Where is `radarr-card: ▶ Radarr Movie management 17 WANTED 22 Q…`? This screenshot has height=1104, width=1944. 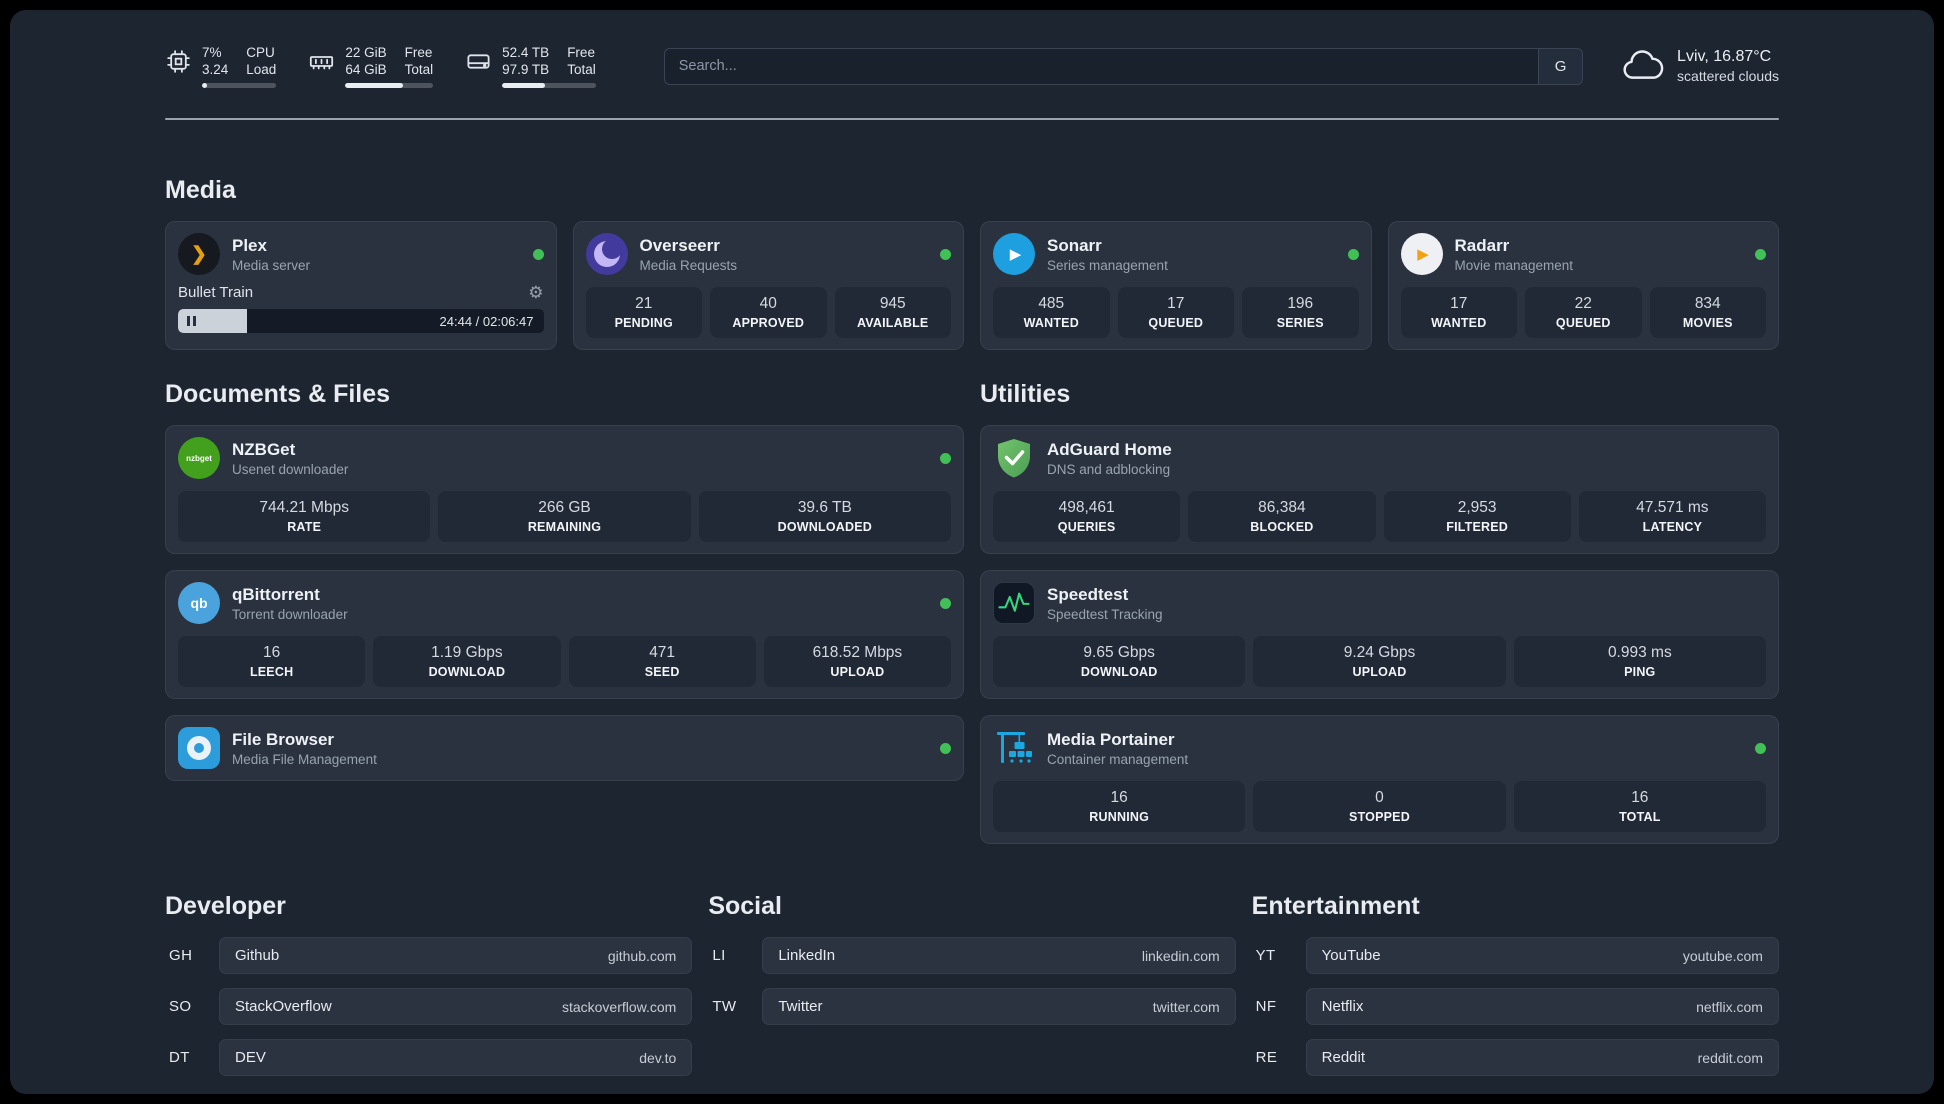
radarr-card: ▶ Radarr Movie management 17 WANTED 22 Q… is located at coordinates (1583, 285).